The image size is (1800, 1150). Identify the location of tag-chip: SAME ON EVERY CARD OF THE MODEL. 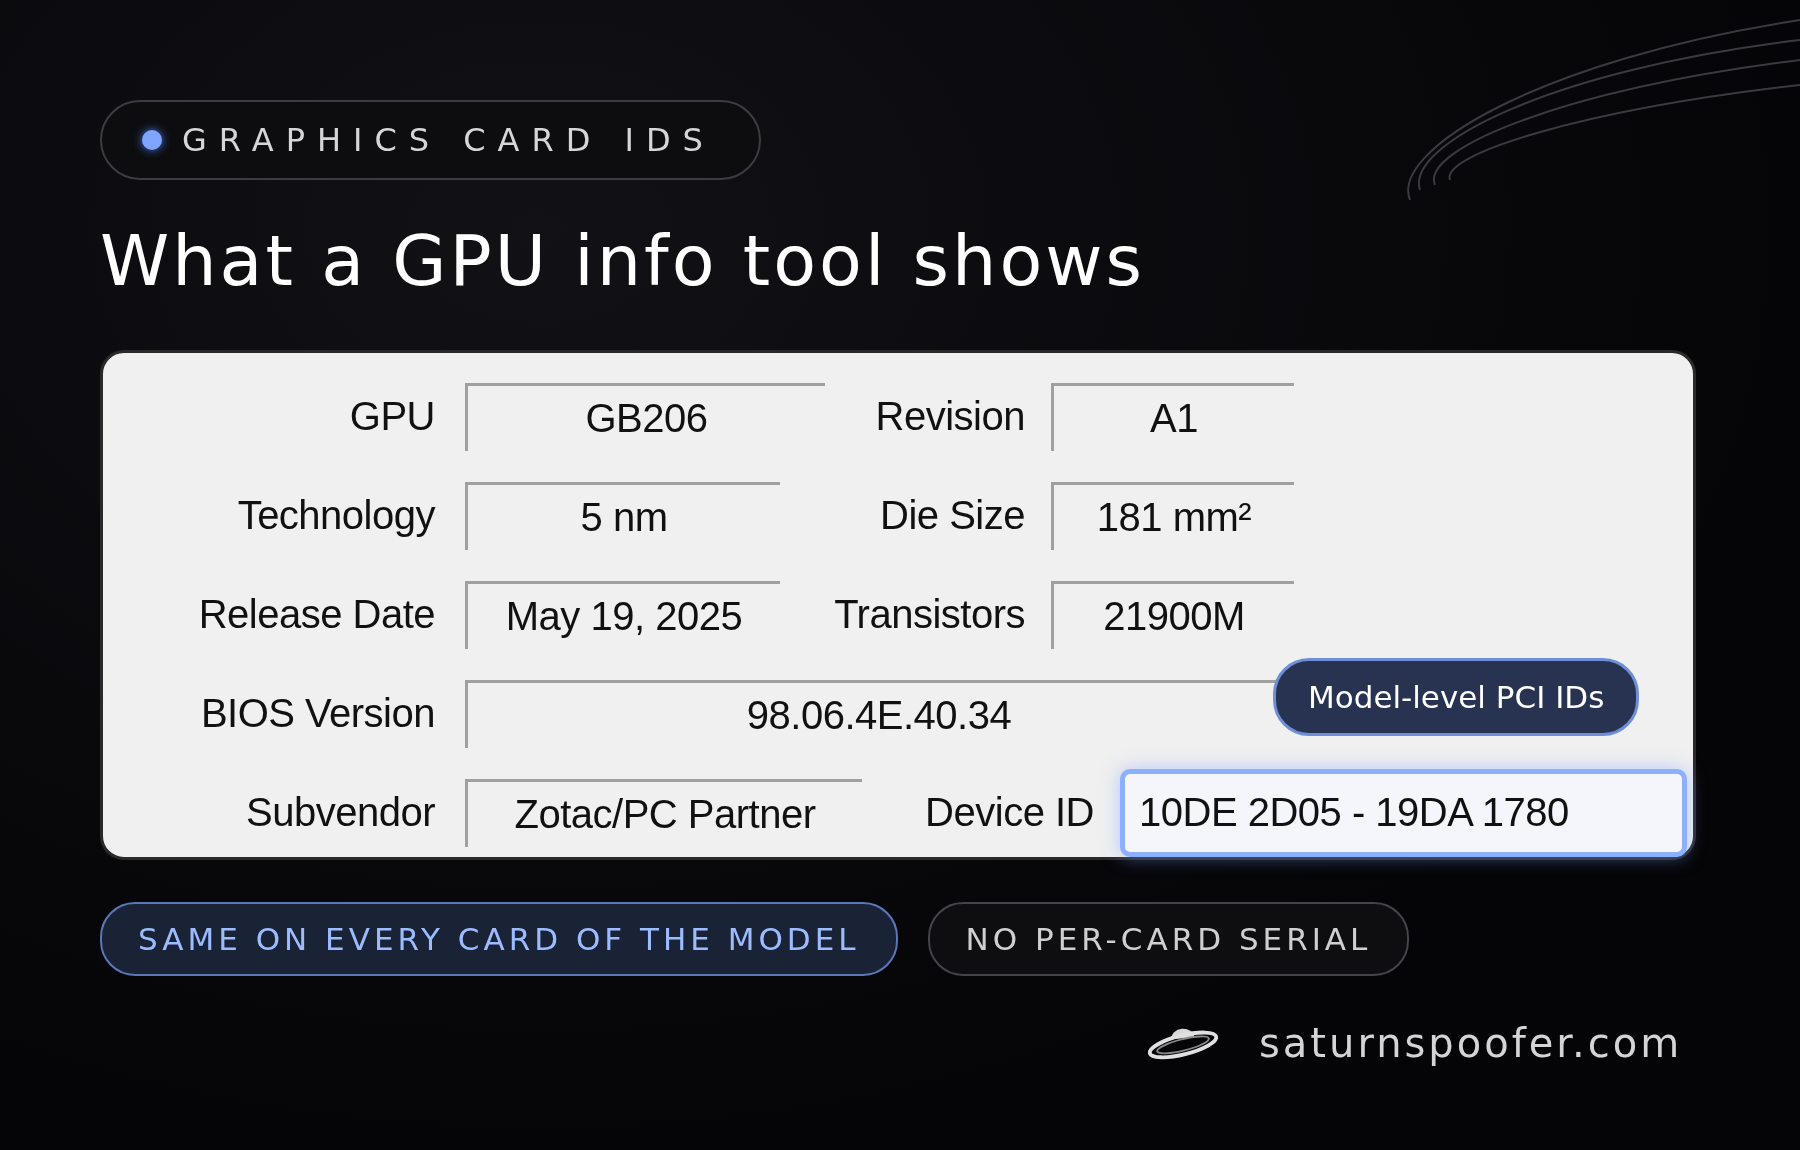
(499, 939).